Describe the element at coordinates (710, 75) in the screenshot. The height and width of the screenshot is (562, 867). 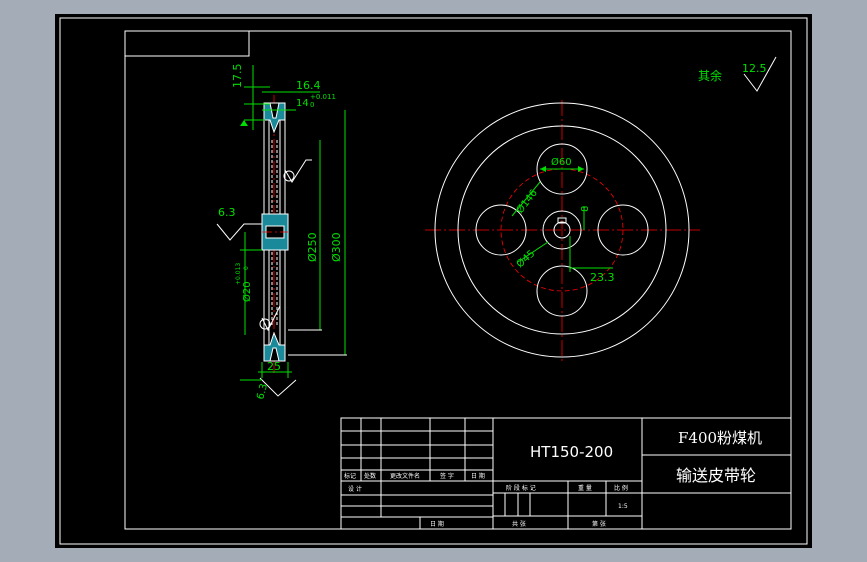
I see `roughness-rest-label: 其余` at that location.